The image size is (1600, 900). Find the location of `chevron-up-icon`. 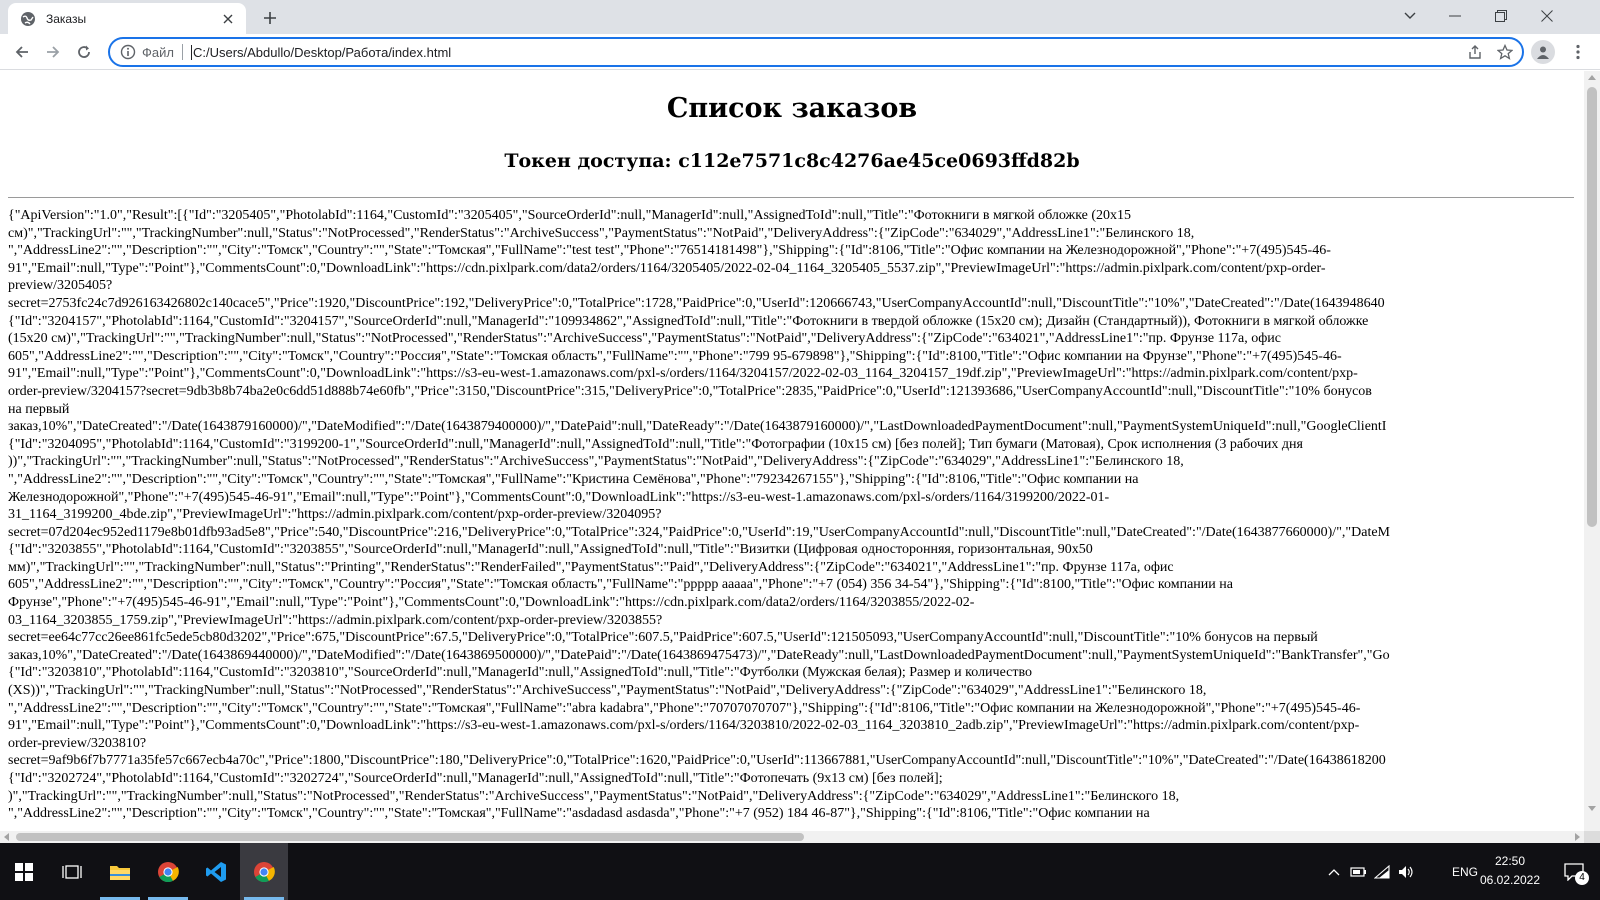

chevron-up-icon is located at coordinates (1334, 871).